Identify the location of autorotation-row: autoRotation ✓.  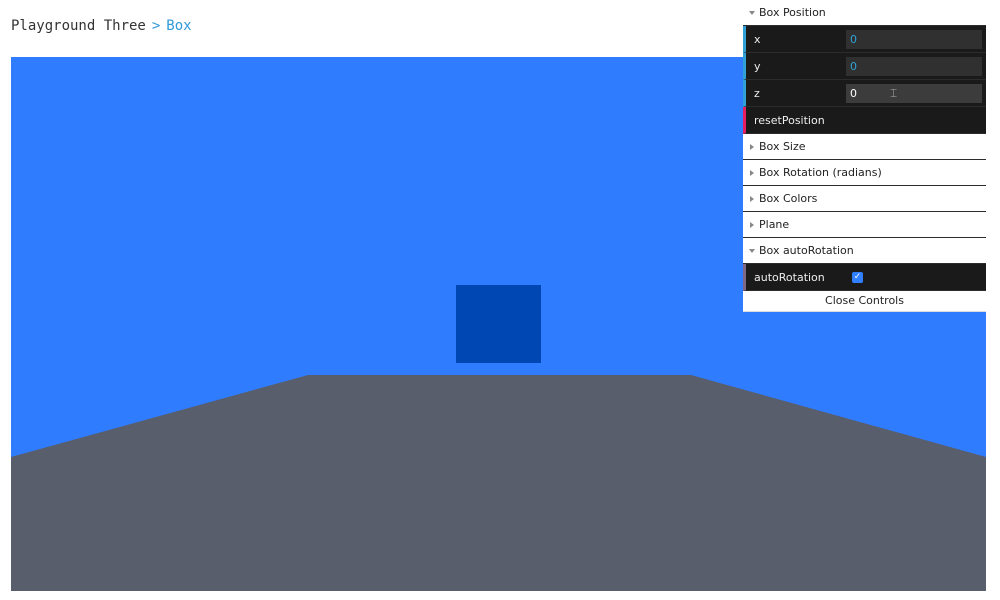
(864, 277).